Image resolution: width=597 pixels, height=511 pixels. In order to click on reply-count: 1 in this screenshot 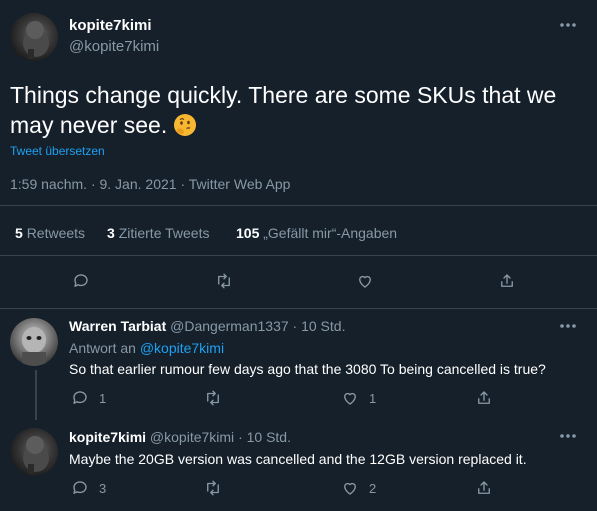, I will do `click(103, 398)`.